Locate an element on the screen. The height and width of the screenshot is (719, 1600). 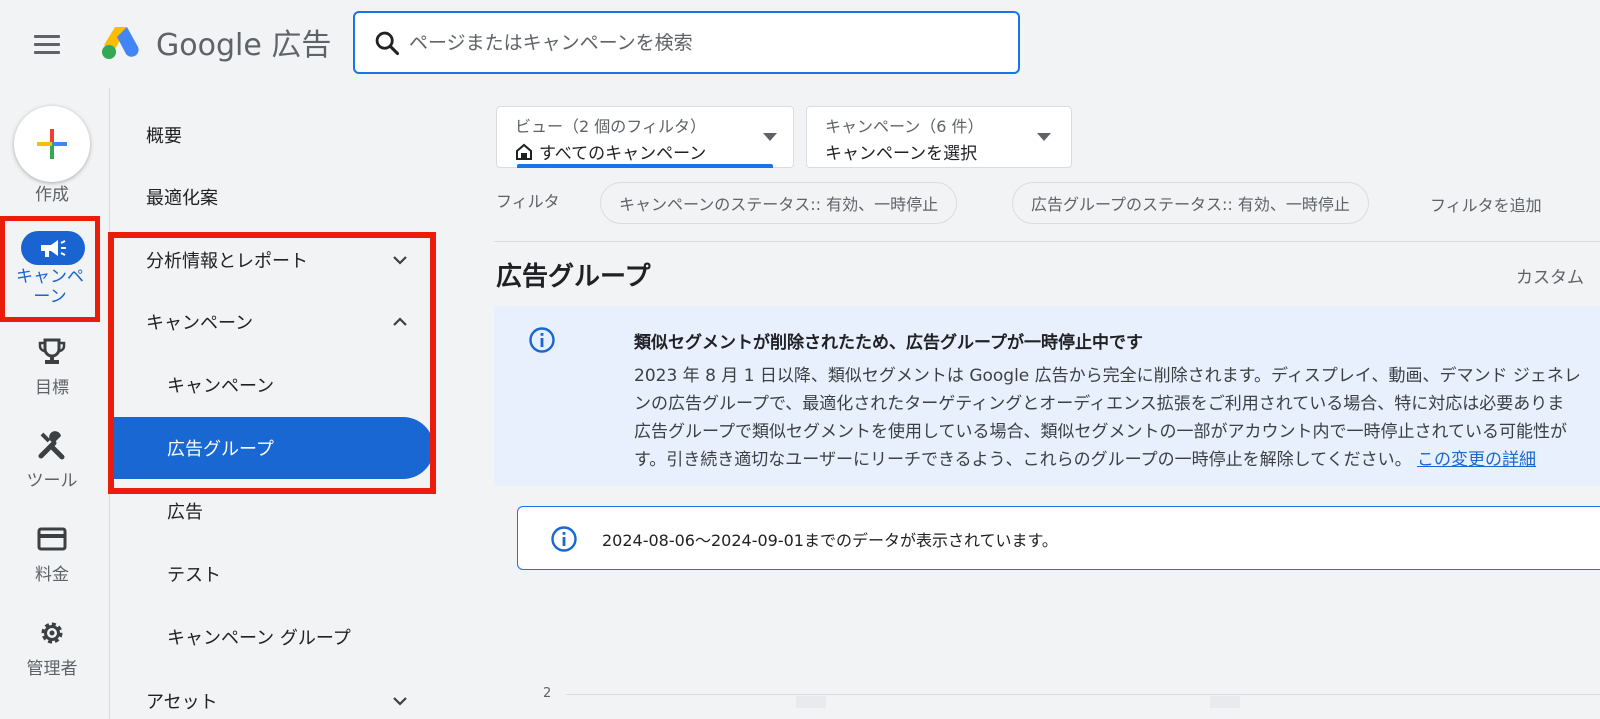
filter-chip-adgroup-status: 広告グループのステータス:: 有効、一時停止 is located at coordinates (1190, 203).